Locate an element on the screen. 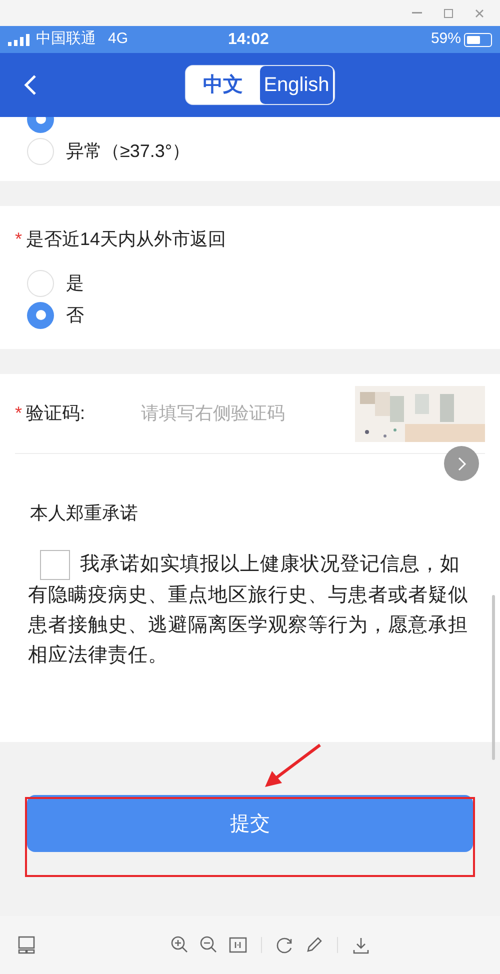  signal-icon is located at coordinates (19, 40).